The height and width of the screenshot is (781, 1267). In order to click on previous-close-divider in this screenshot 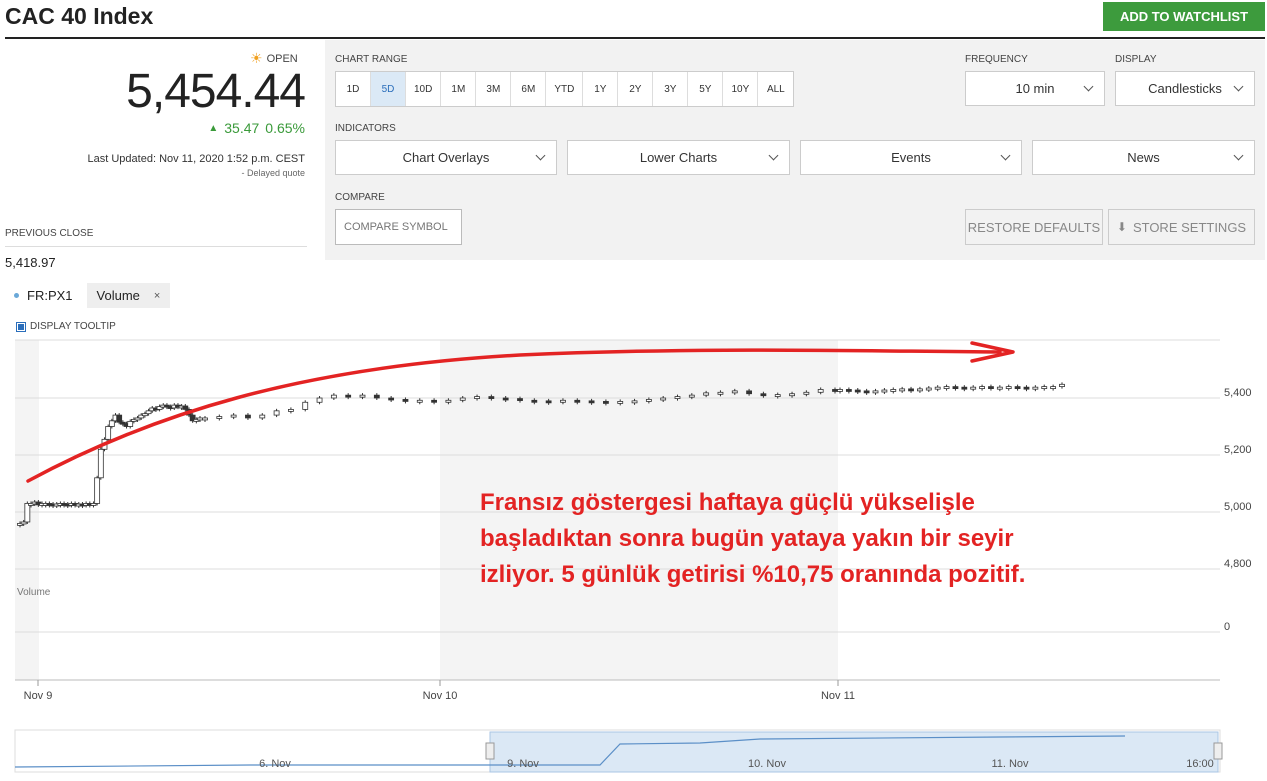, I will do `click(156, 246)`.